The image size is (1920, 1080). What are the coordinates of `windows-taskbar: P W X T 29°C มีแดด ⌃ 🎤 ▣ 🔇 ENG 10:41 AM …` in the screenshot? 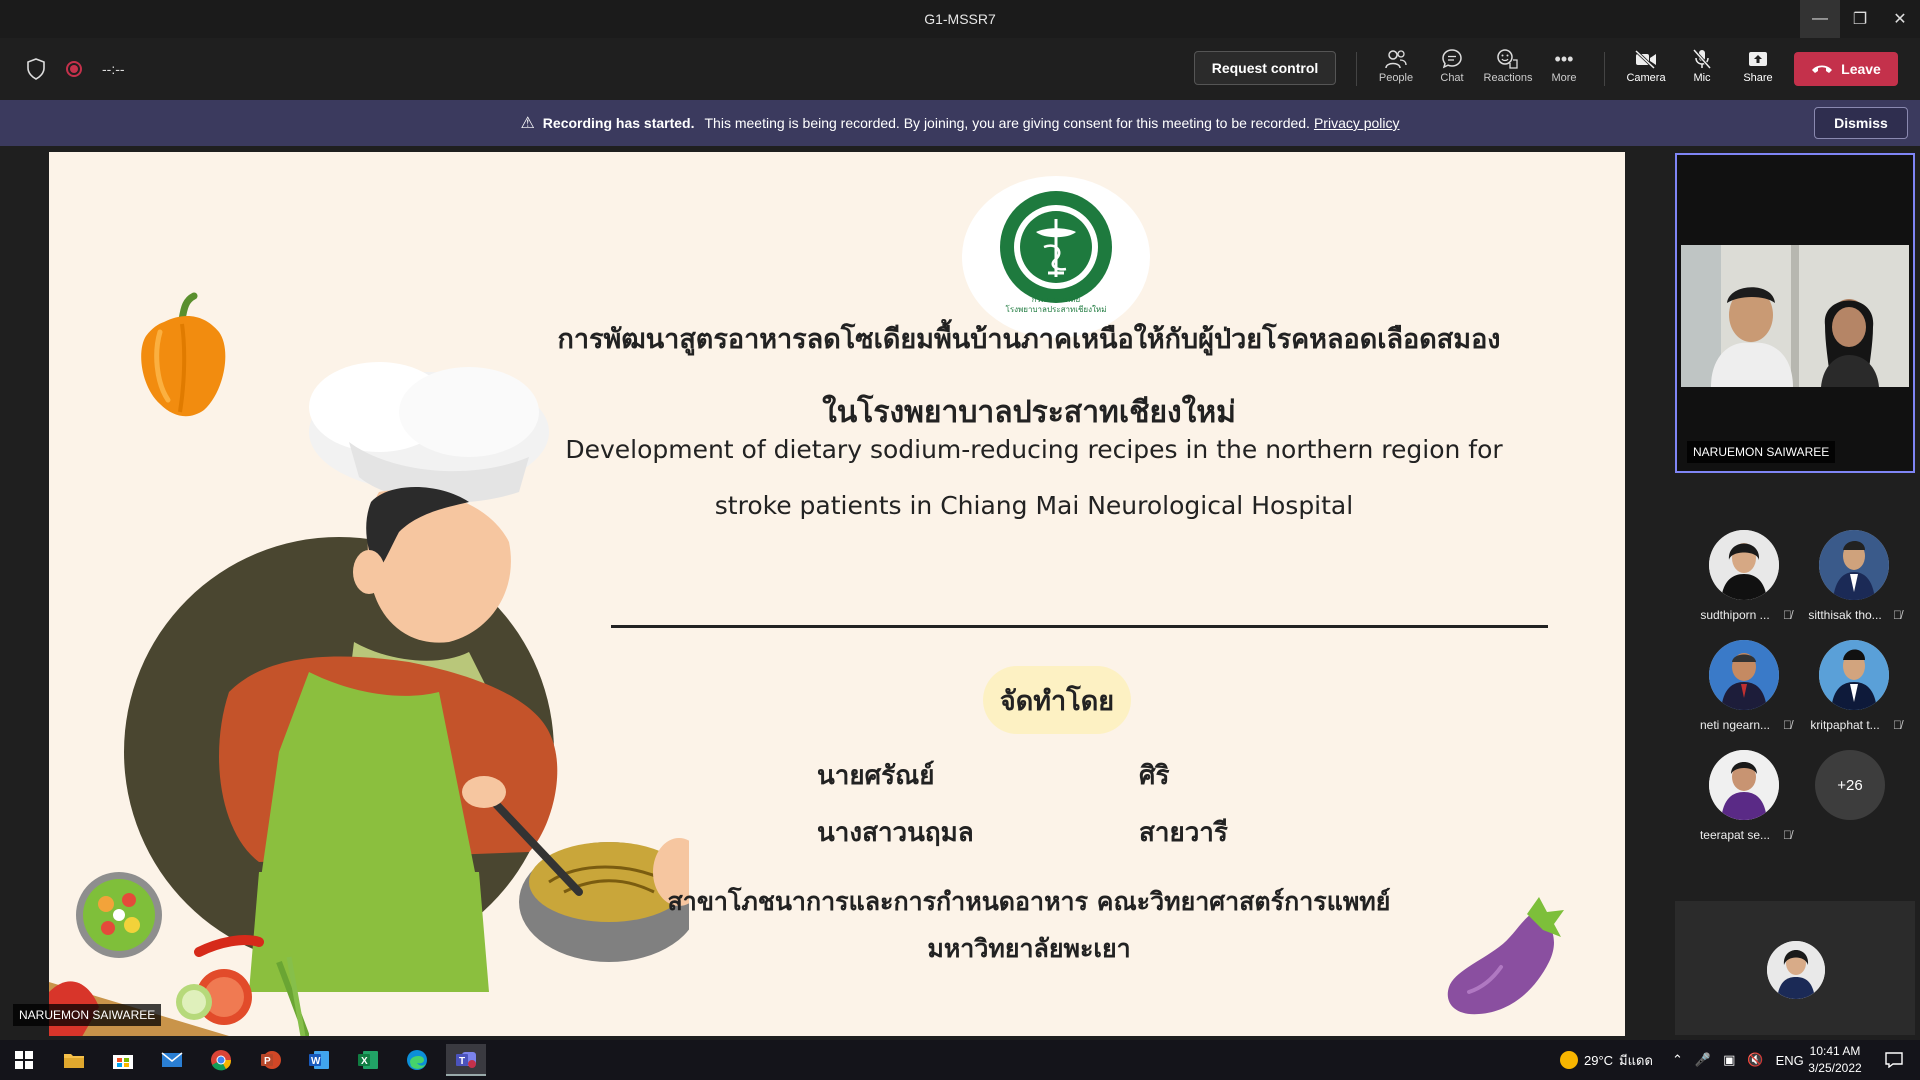 It's located at (960, 1060).